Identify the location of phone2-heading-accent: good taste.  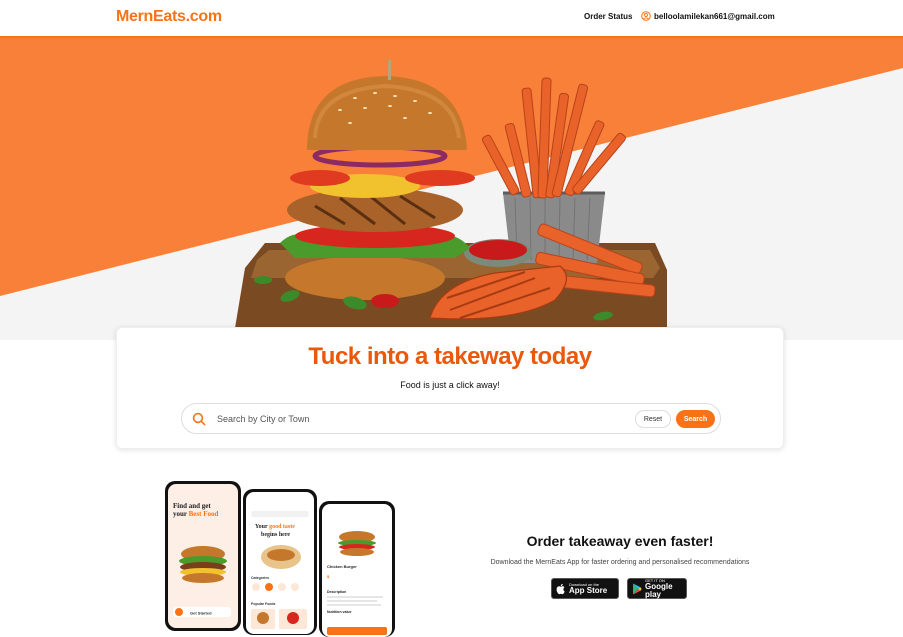
(282, 527).